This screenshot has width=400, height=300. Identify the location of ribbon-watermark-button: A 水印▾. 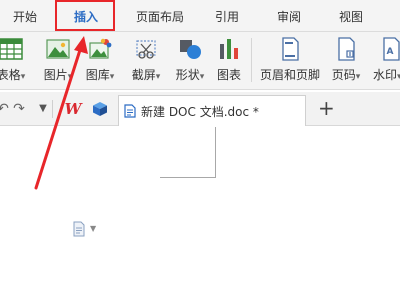
(385, 61).